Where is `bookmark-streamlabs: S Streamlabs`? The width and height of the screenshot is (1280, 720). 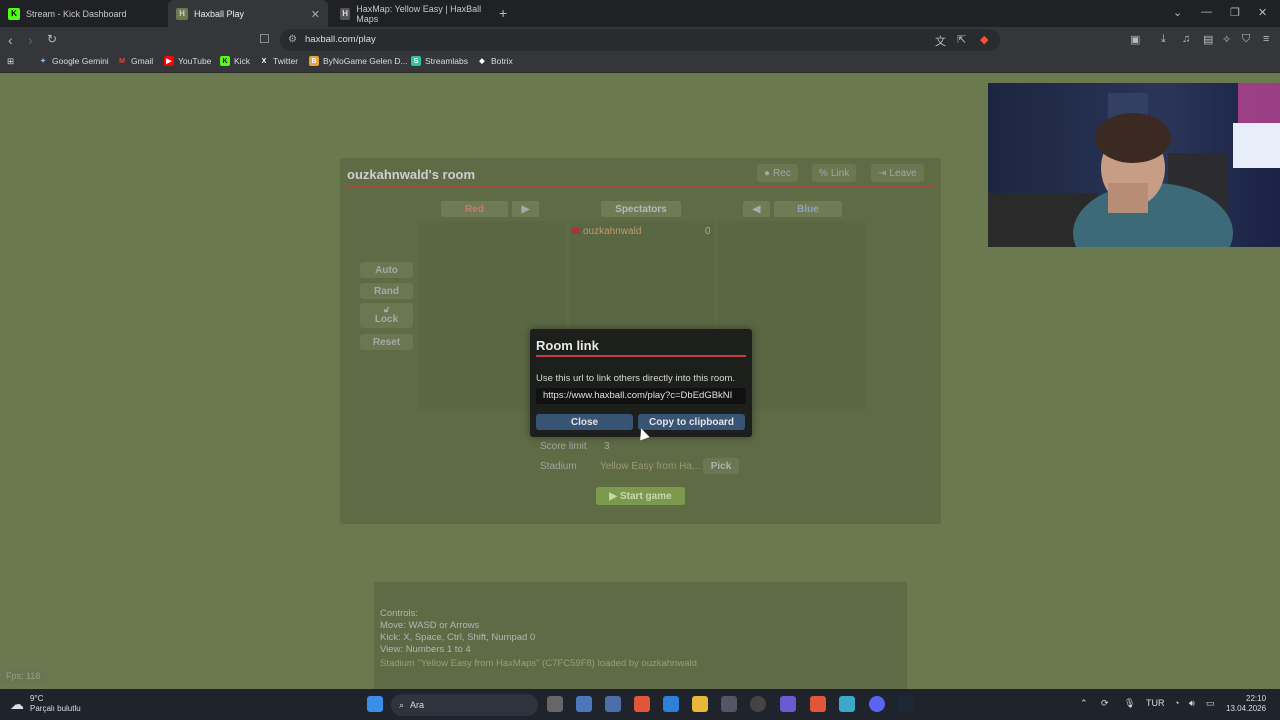 bookmark-streamlabs: S Streamlabs is located at coordinates (439, 61).